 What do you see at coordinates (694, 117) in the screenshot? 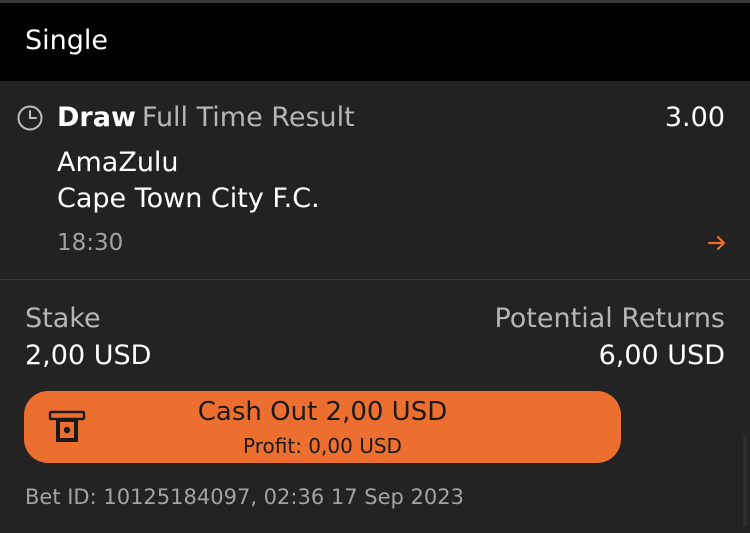
I see `selection-odds: 3.00` at bounding box center [694, 117].